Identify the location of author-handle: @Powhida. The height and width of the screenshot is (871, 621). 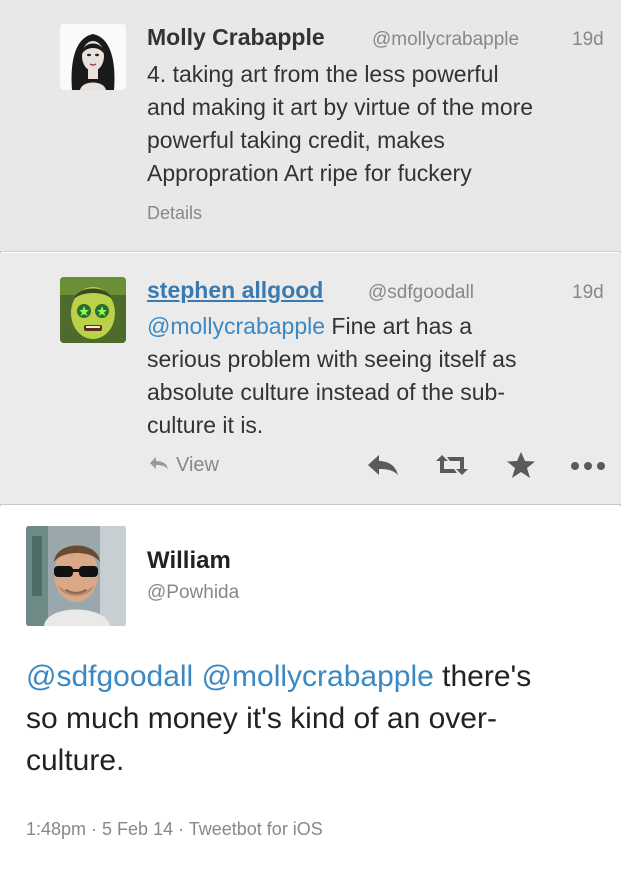
(193, 593).